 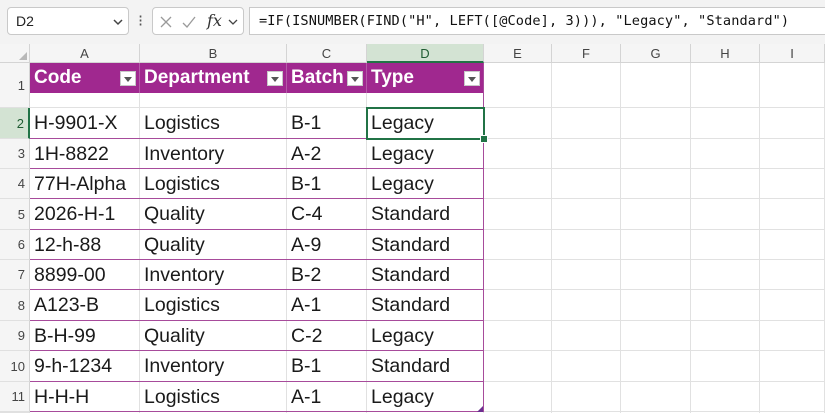 What do you see at coordinates (85, 154) in the screenshot?
I see `table-cell: 1H-8822` at bounding box center [85, 154].